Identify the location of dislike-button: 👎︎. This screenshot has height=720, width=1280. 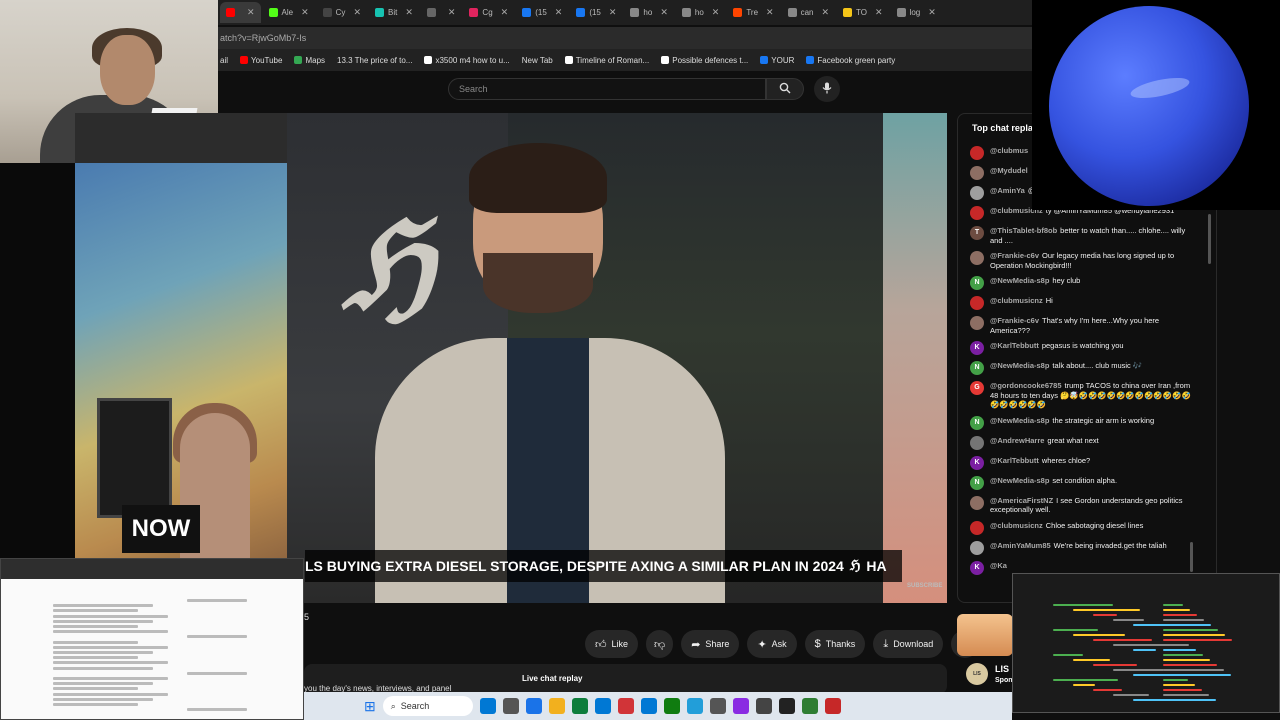
(660, 644).